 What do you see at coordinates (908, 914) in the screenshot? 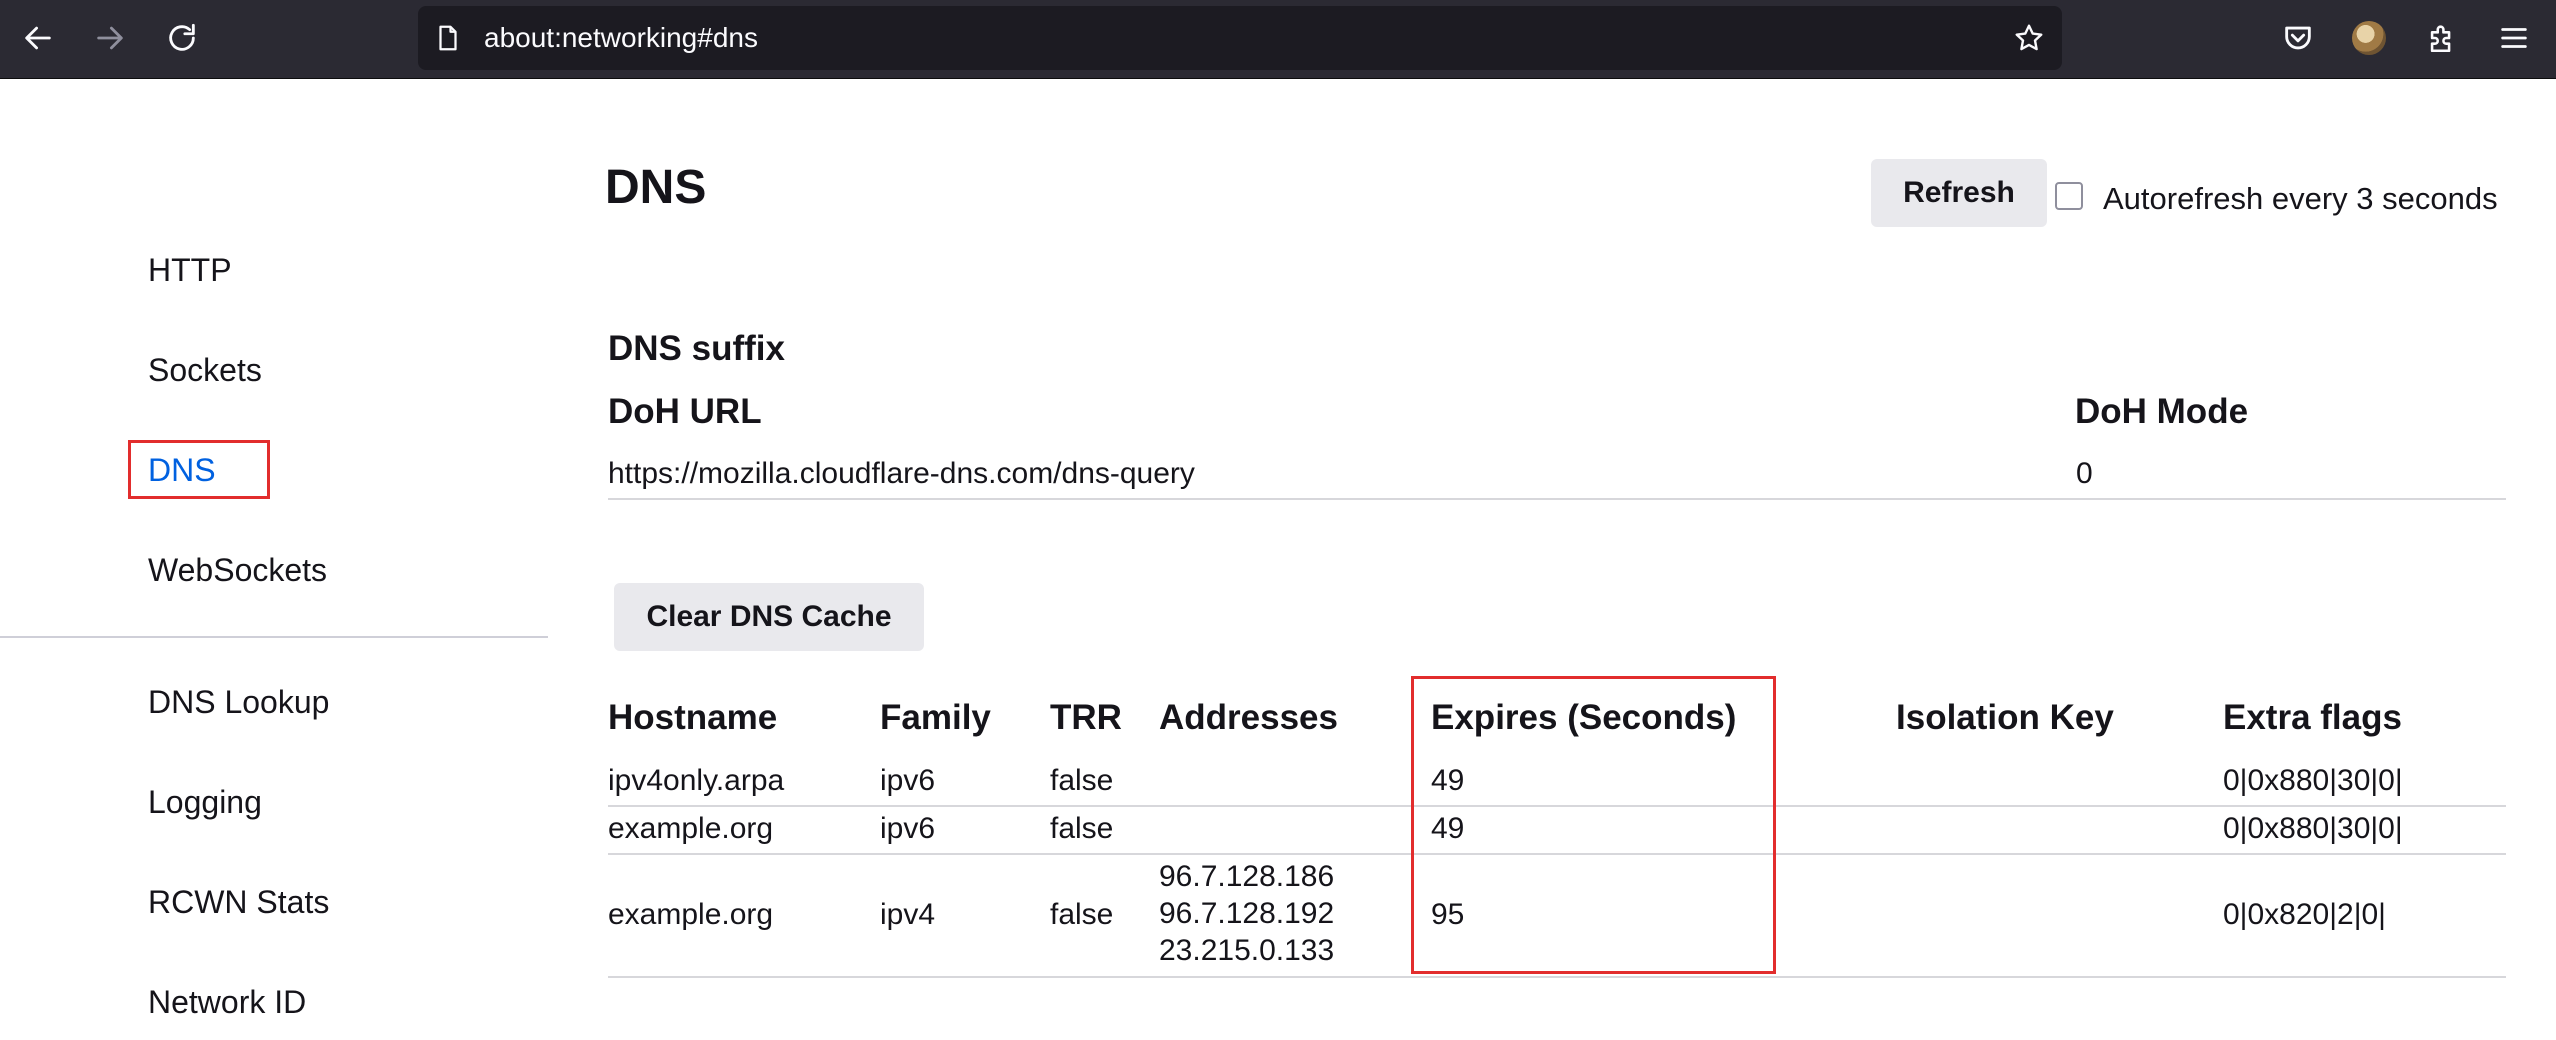
I see `cell-family: ipv4` at bounding box center [908, 914].